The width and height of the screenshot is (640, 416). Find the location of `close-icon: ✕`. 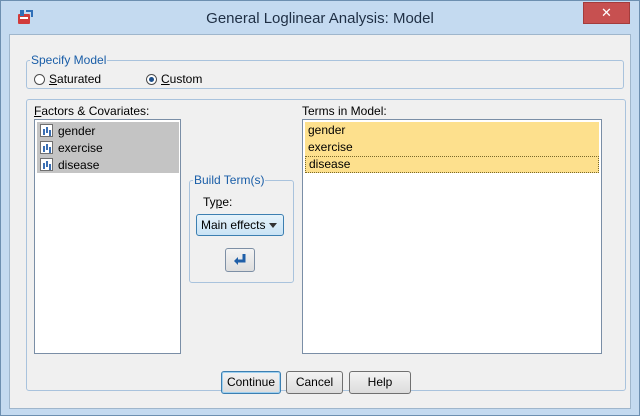

close-icon: ✕ is located at coordinates (606, 12).